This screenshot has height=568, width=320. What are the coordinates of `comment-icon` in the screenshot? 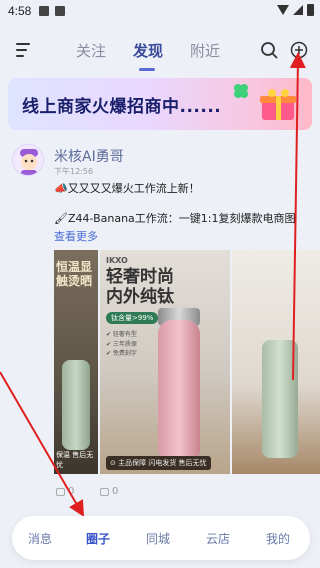 It's located at (104, 491).